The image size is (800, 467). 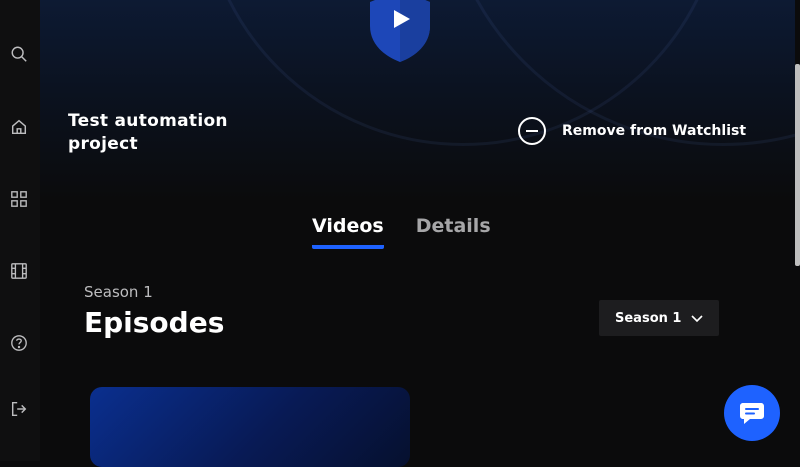 What do you see at coordinates (20, 230) in the screenshot?
I see `sidebar` at bounding box center [20, 230].